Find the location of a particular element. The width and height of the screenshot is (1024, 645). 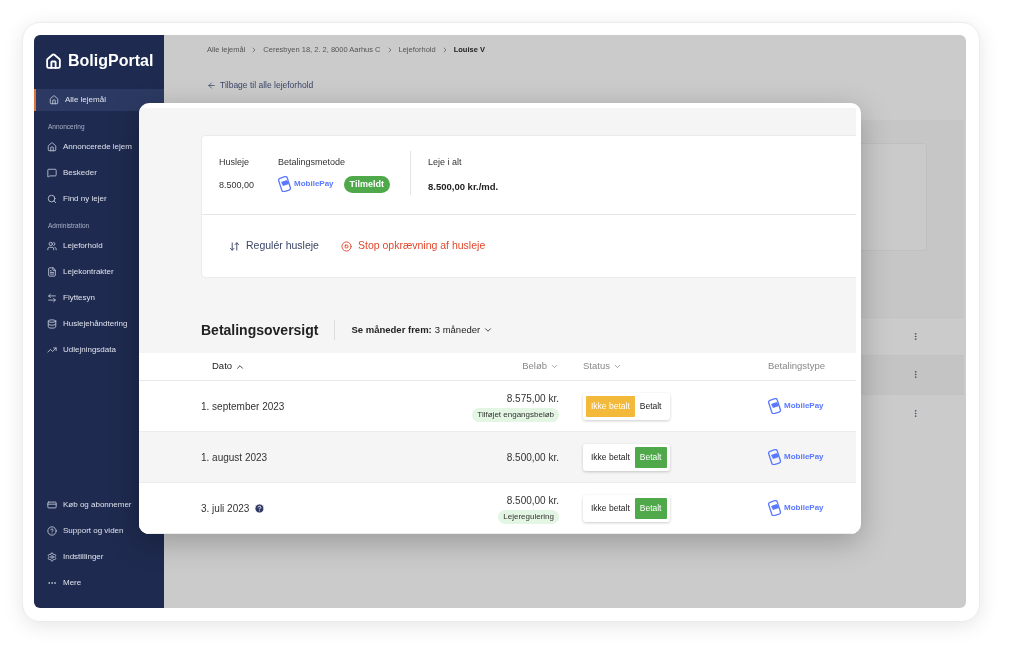

column-header: Dato is located at coordinates (316, 366).